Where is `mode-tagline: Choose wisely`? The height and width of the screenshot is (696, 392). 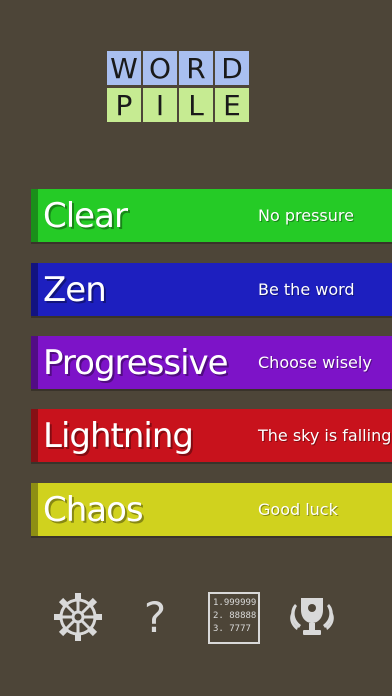 mode-tagline: Choose wisely is located at coordinates (315, 362).